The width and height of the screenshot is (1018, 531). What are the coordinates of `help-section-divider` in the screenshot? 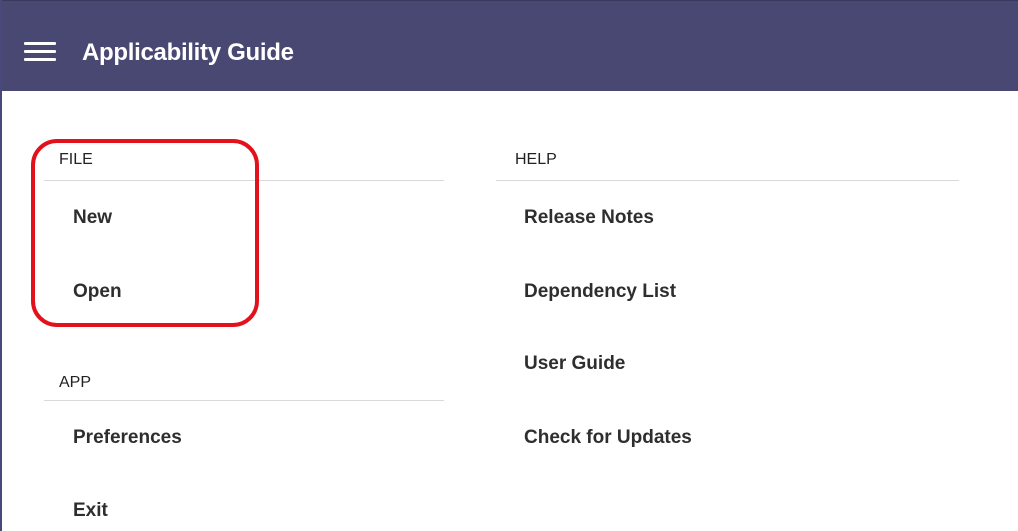 It's located at (727, 180).